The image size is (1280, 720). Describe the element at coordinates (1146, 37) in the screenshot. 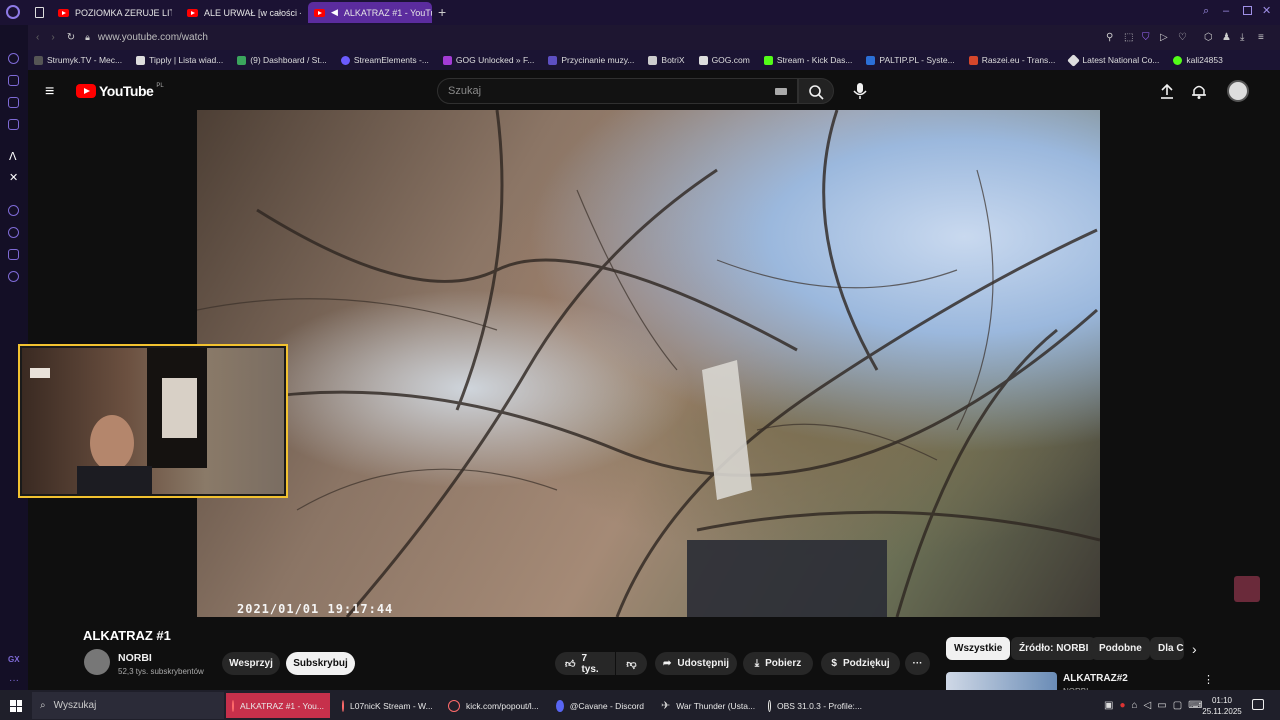

I see `vpn-shield-icon: ⛉` at that location.